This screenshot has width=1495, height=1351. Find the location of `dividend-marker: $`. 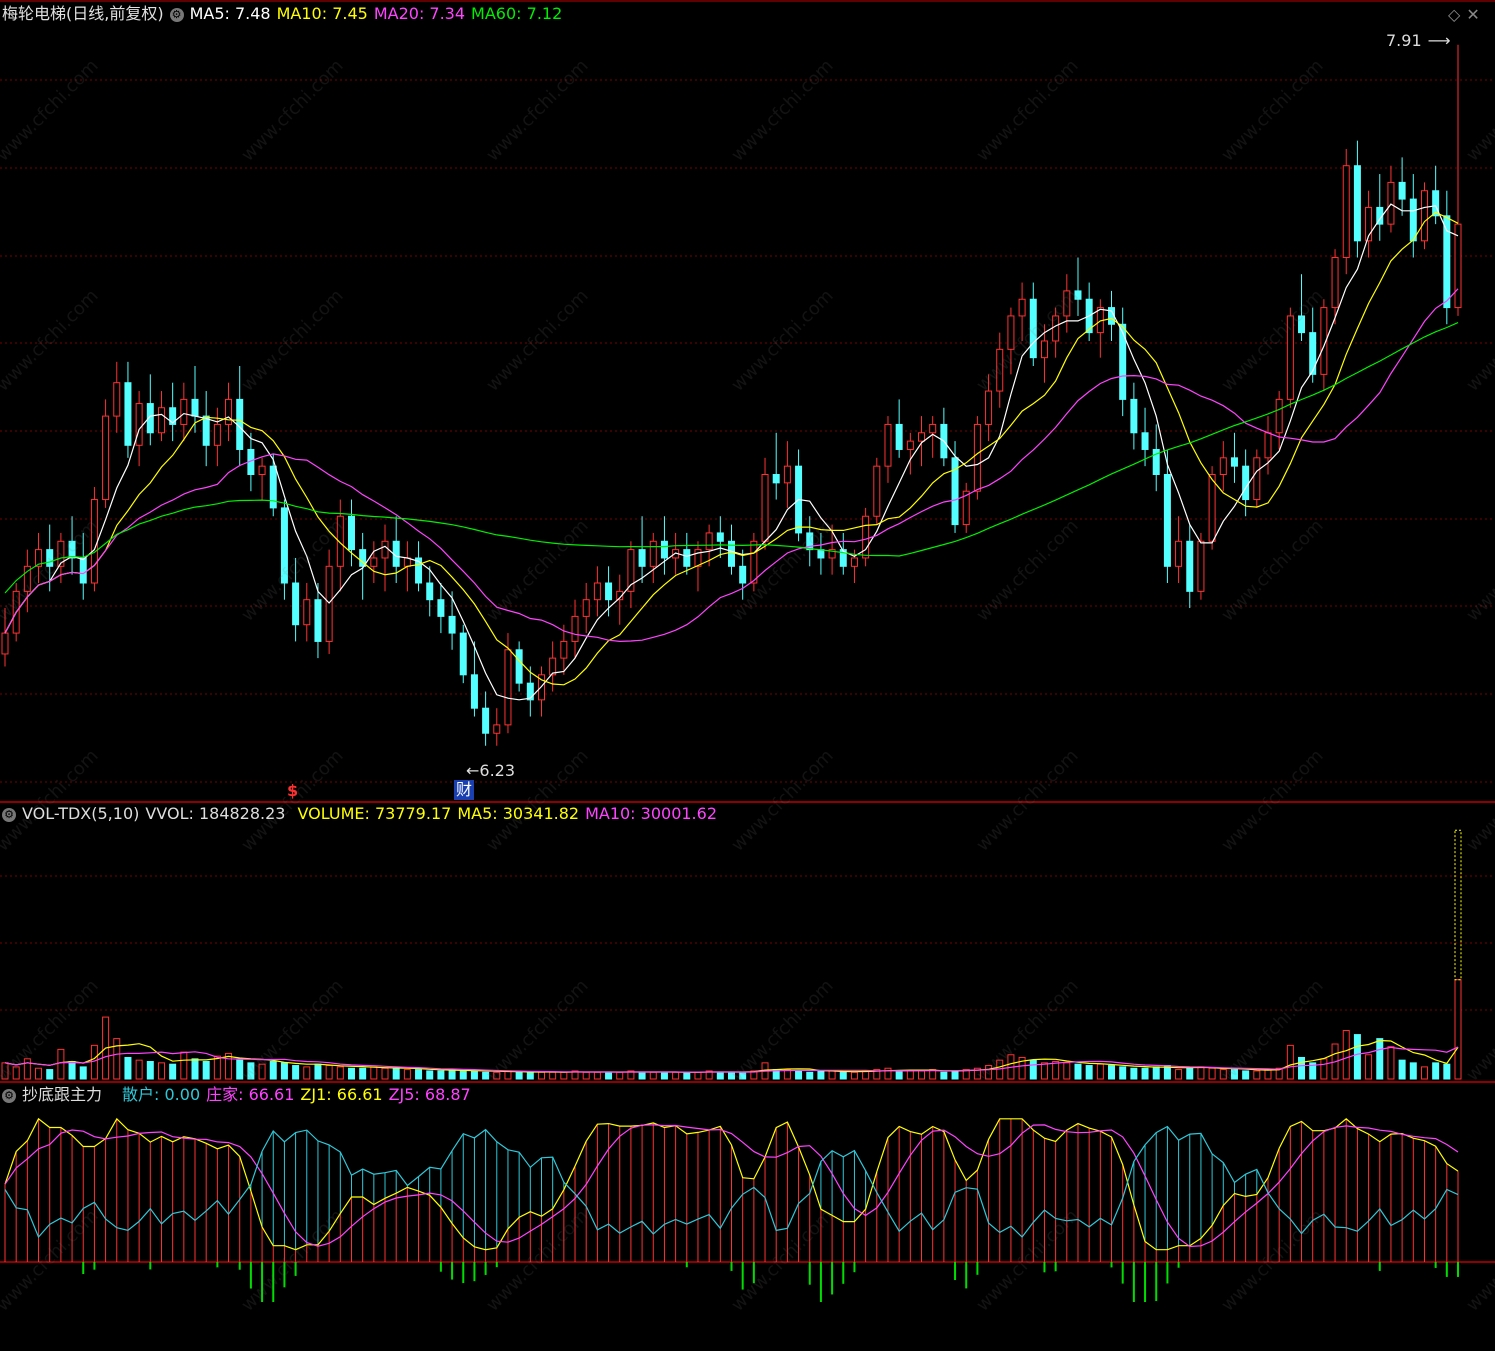

dividend-marker: $ is located at coordinates (292, 791).